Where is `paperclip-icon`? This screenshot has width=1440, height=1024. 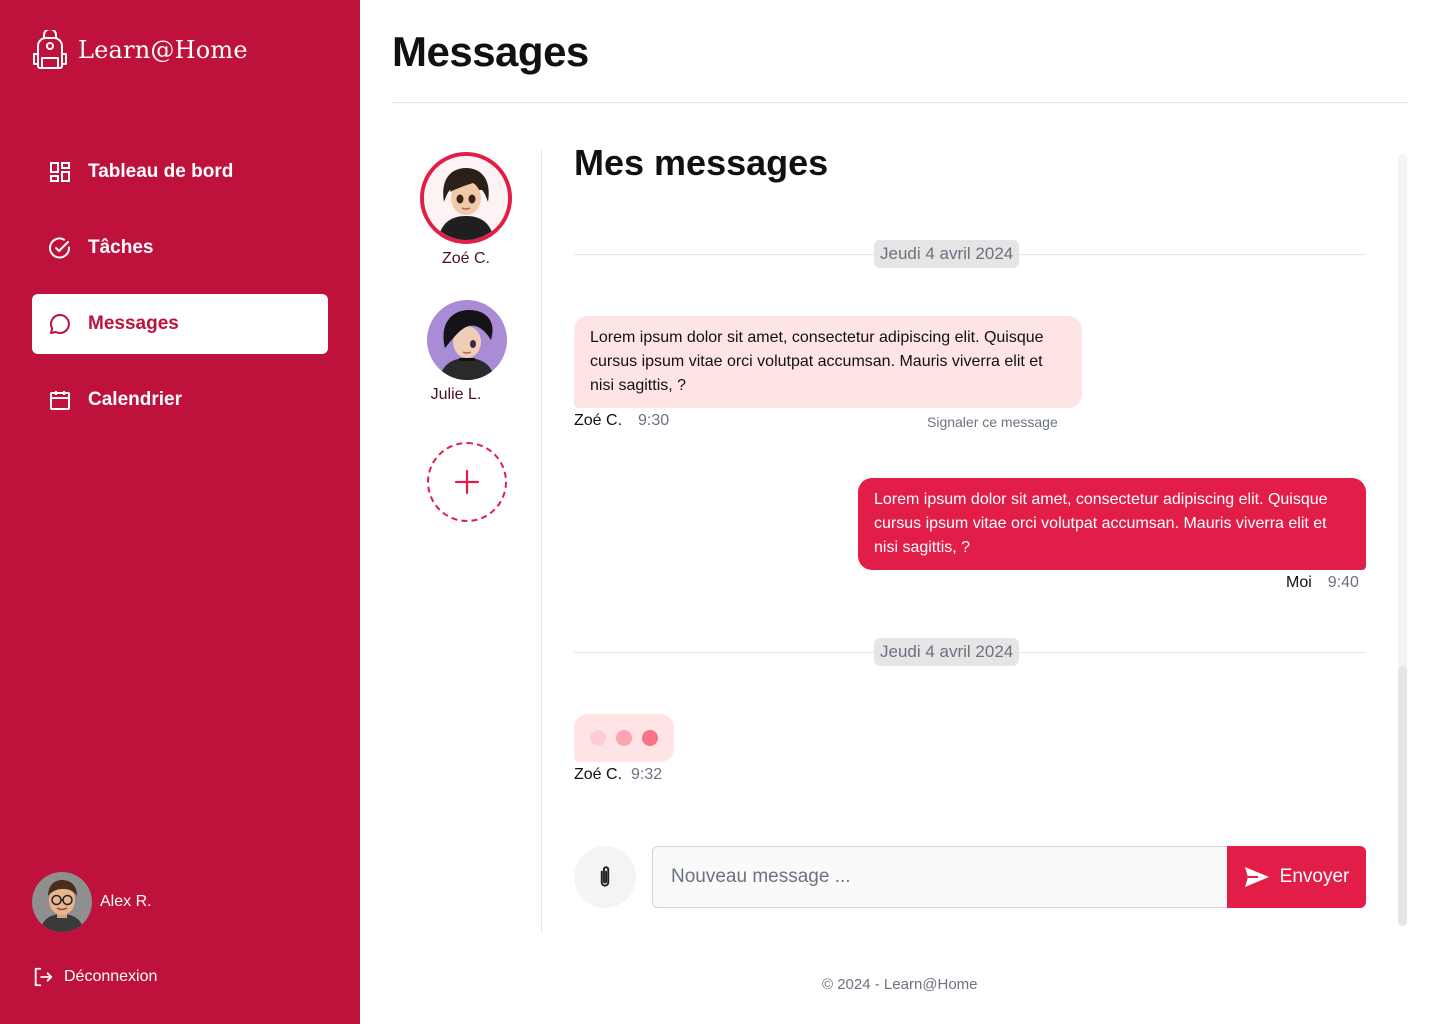 paperclip-icon is located at coordinates (605, 876).